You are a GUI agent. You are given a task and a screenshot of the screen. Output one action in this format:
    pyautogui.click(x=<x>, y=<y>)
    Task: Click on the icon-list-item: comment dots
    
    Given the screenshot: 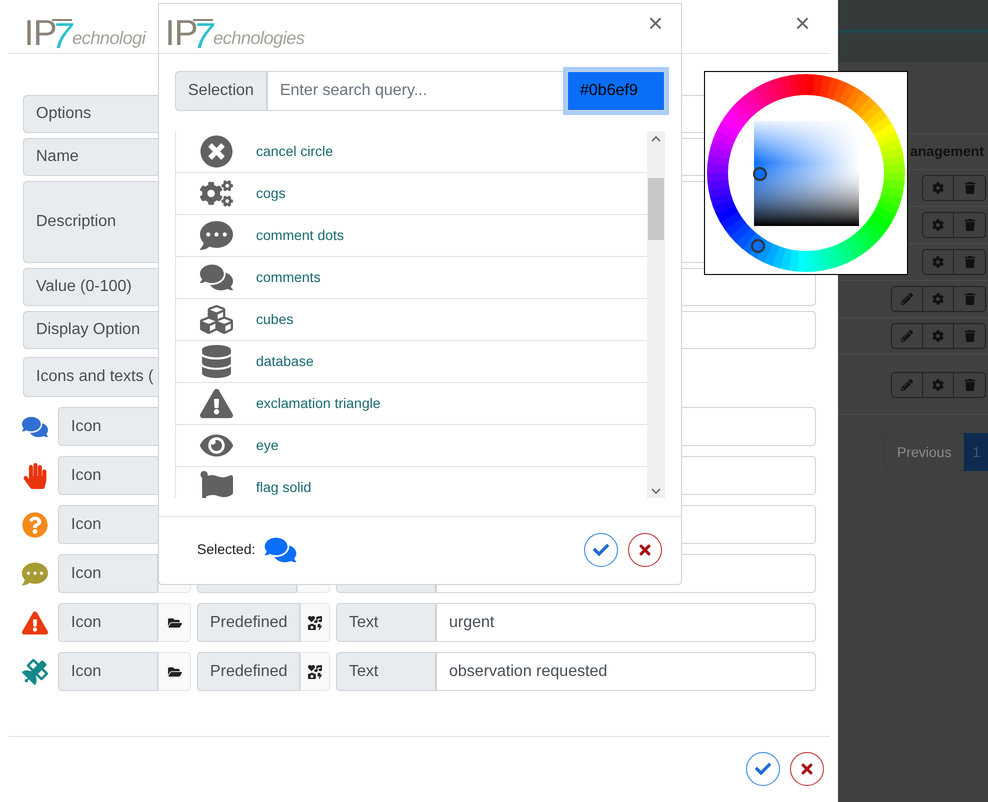 What is the action you would take?
    pyautogui.click(x=411, y=236)
    